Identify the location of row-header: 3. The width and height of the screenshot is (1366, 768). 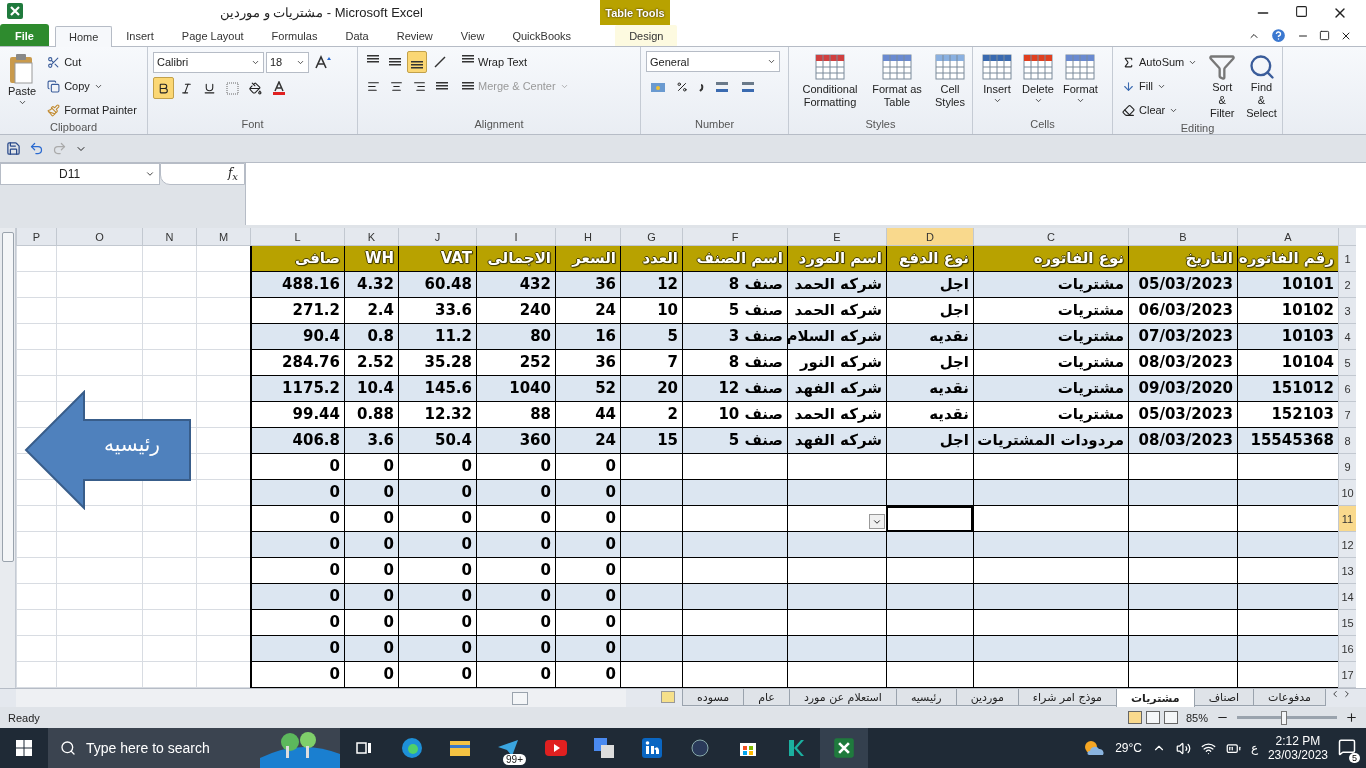
(1347, 311).